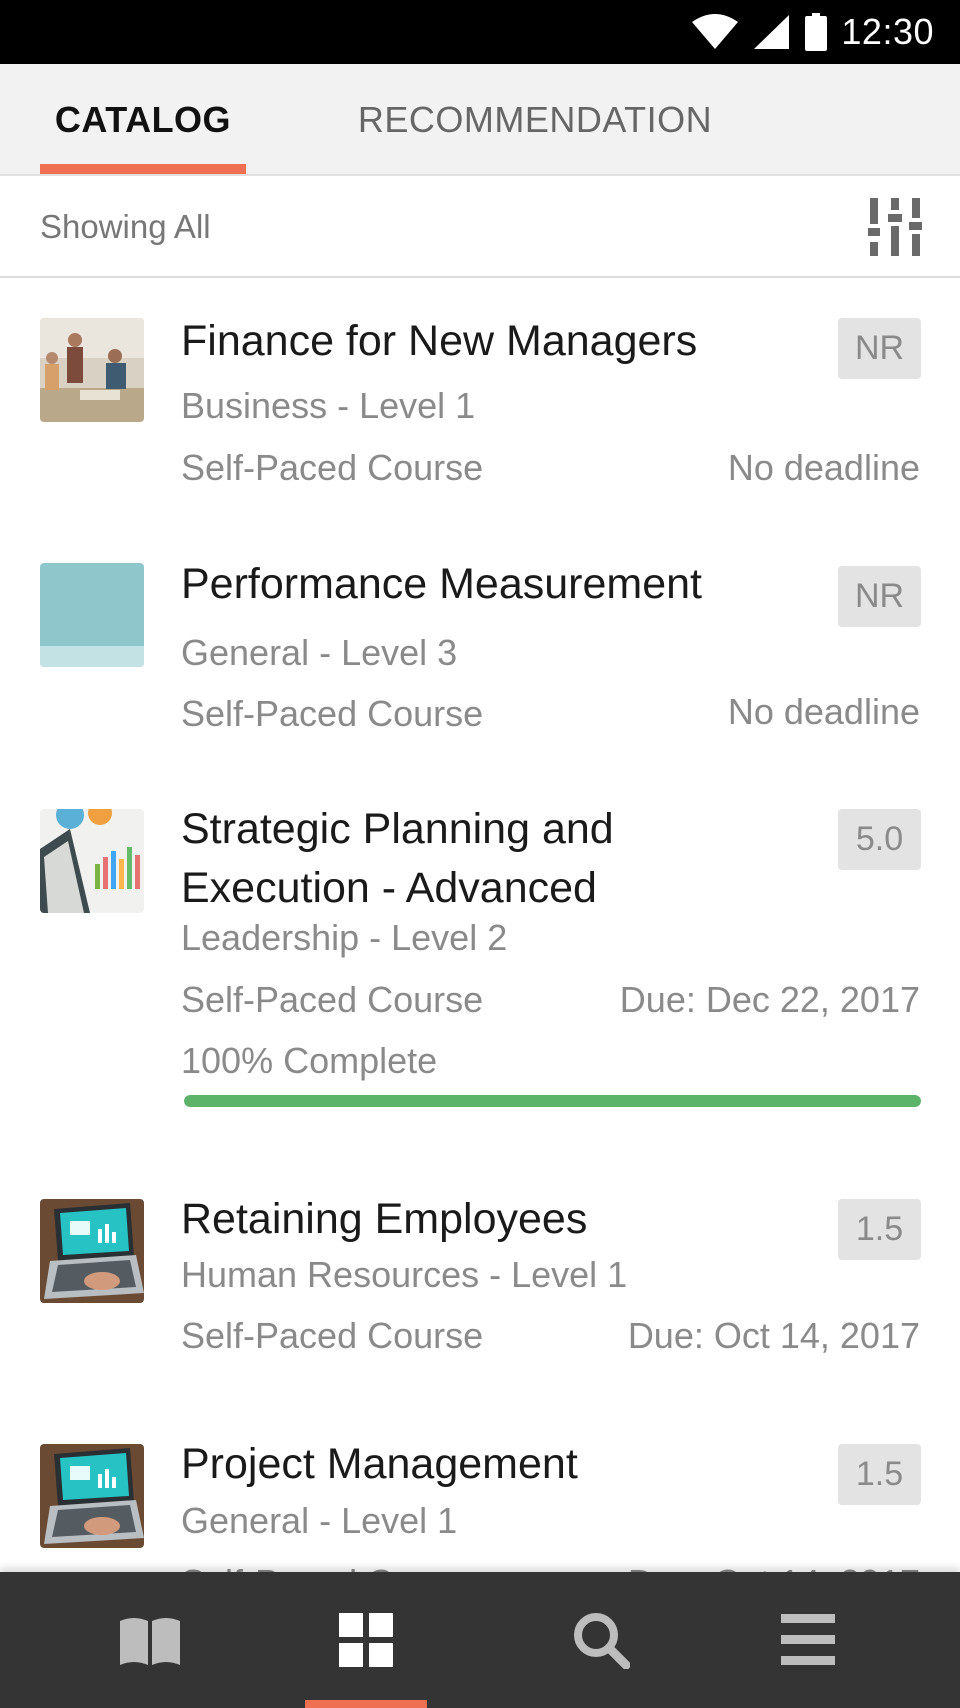 This screenshot has height=1708, width=960. I want to click on grid-icon, so click(366, 1640).